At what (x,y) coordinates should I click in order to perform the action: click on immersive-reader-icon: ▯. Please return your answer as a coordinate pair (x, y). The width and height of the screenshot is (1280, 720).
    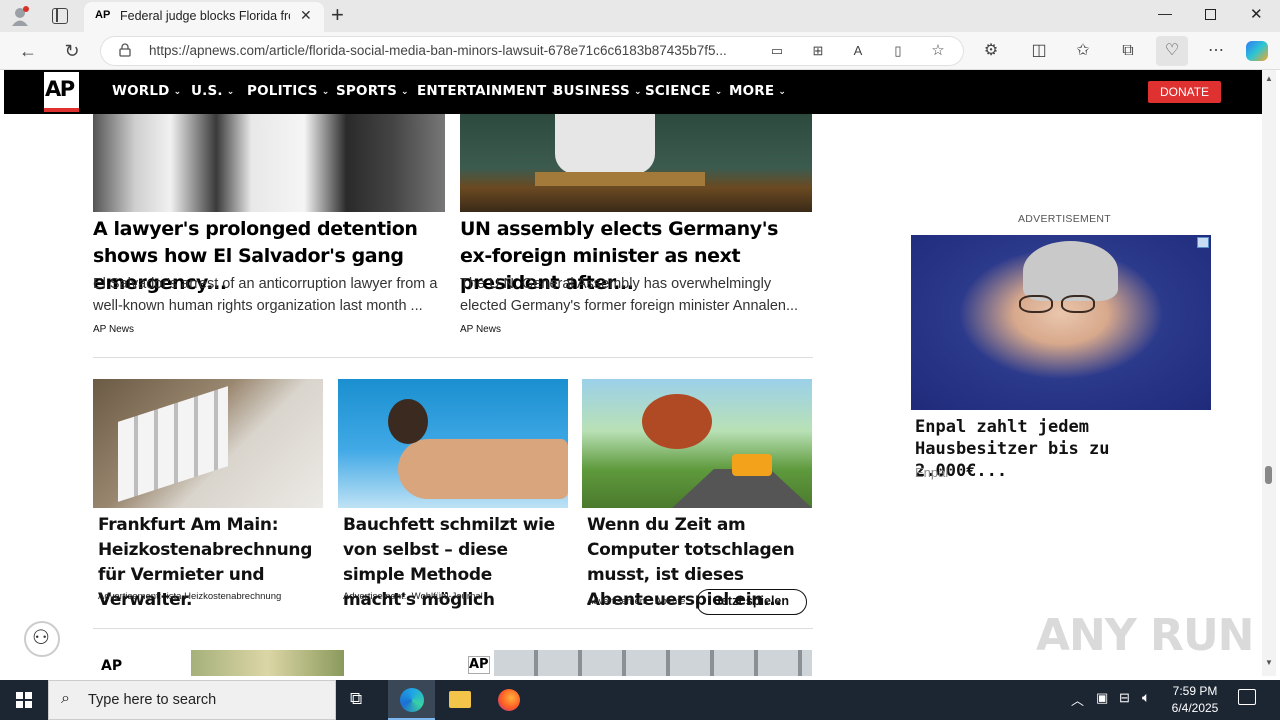
    Looking at the image, I should click on (898, 51).